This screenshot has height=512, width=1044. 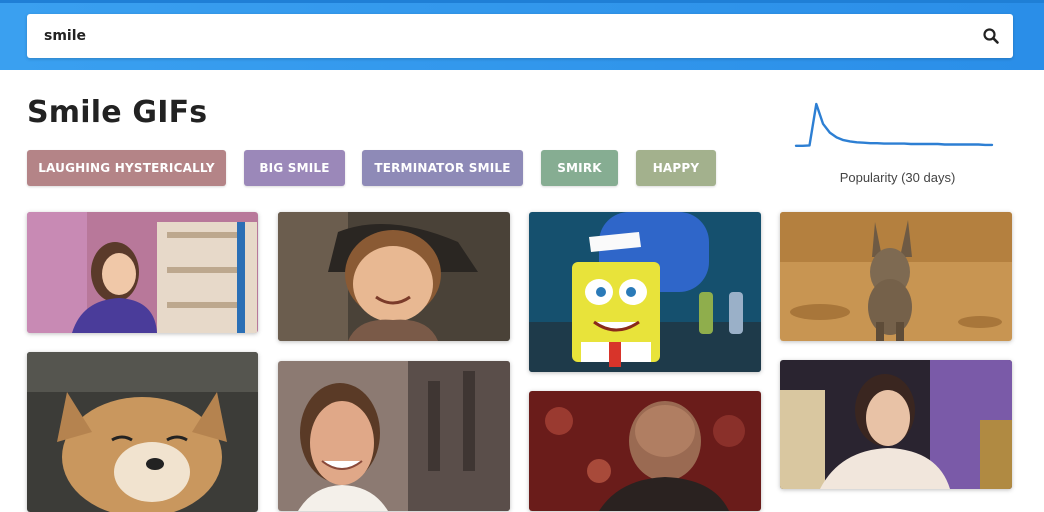 I want to click on search-icon, so click(x=991, y=36).